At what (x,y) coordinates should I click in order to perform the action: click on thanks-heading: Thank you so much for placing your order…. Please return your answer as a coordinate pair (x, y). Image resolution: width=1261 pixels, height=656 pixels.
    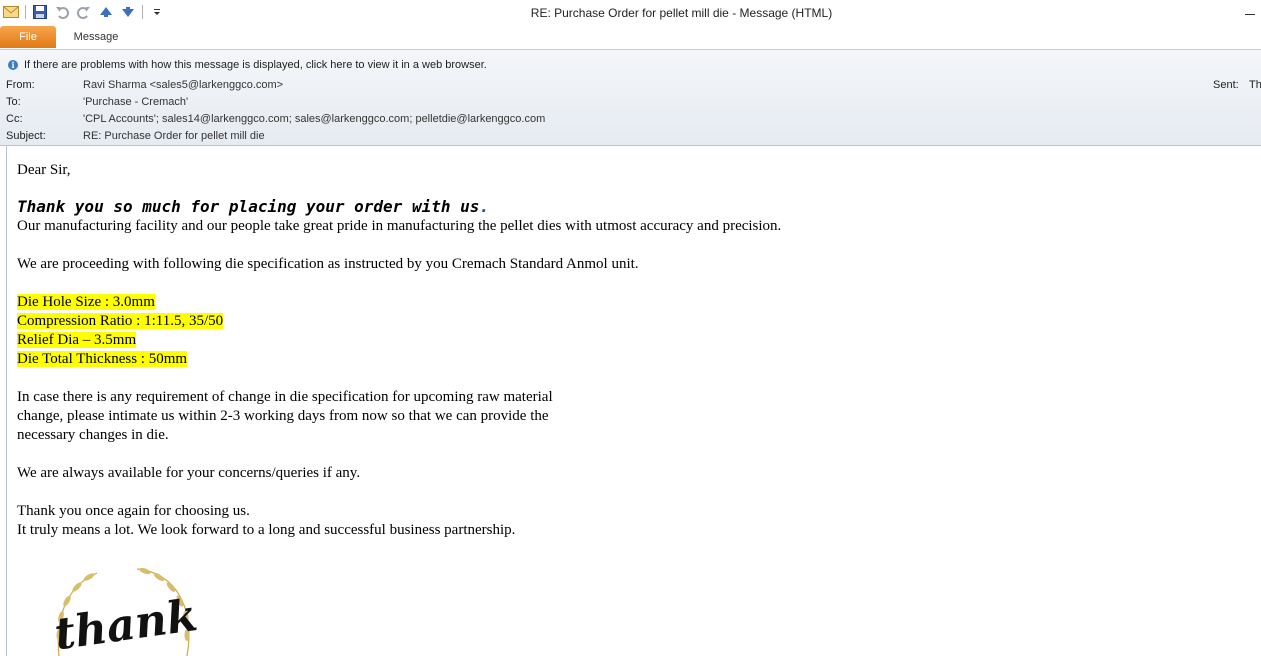
    Looking at the image, I should click on (632, 207).